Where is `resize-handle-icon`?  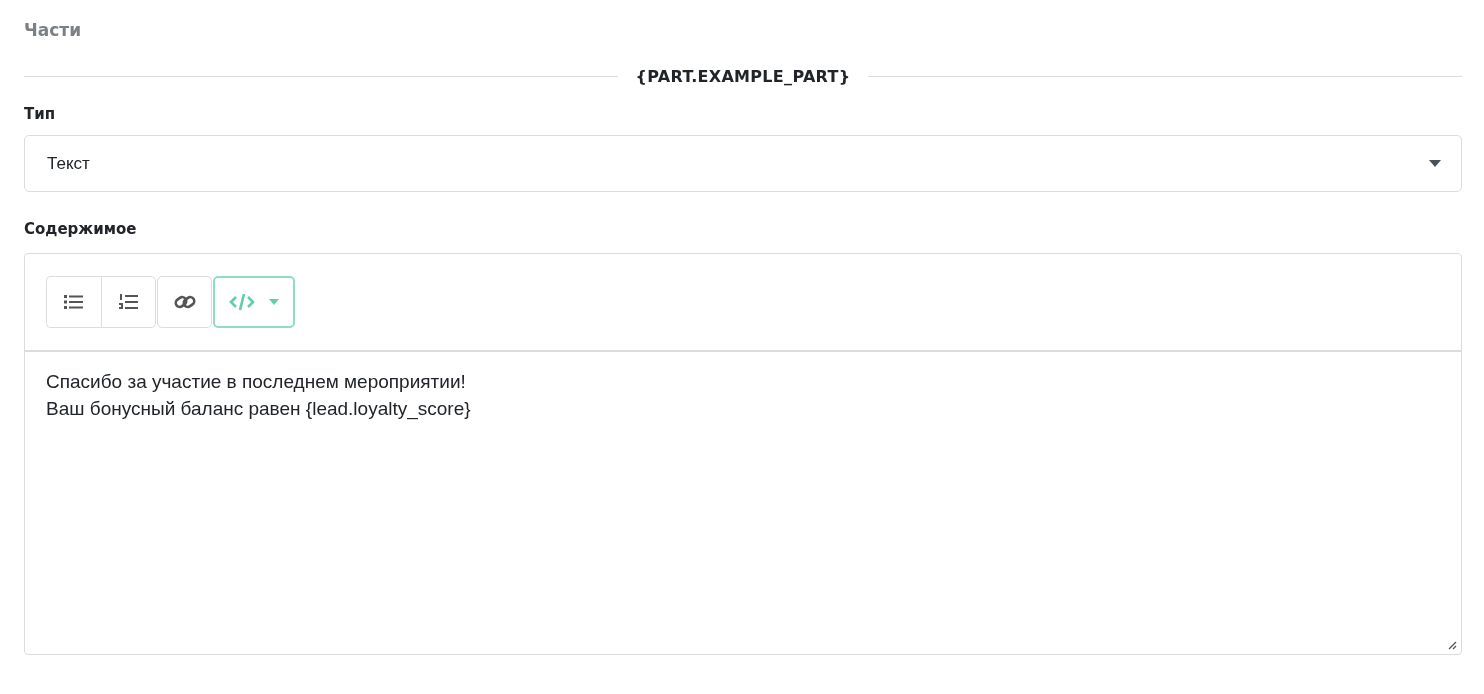
resize-handle-icon is located at coordinates (1452, 645).